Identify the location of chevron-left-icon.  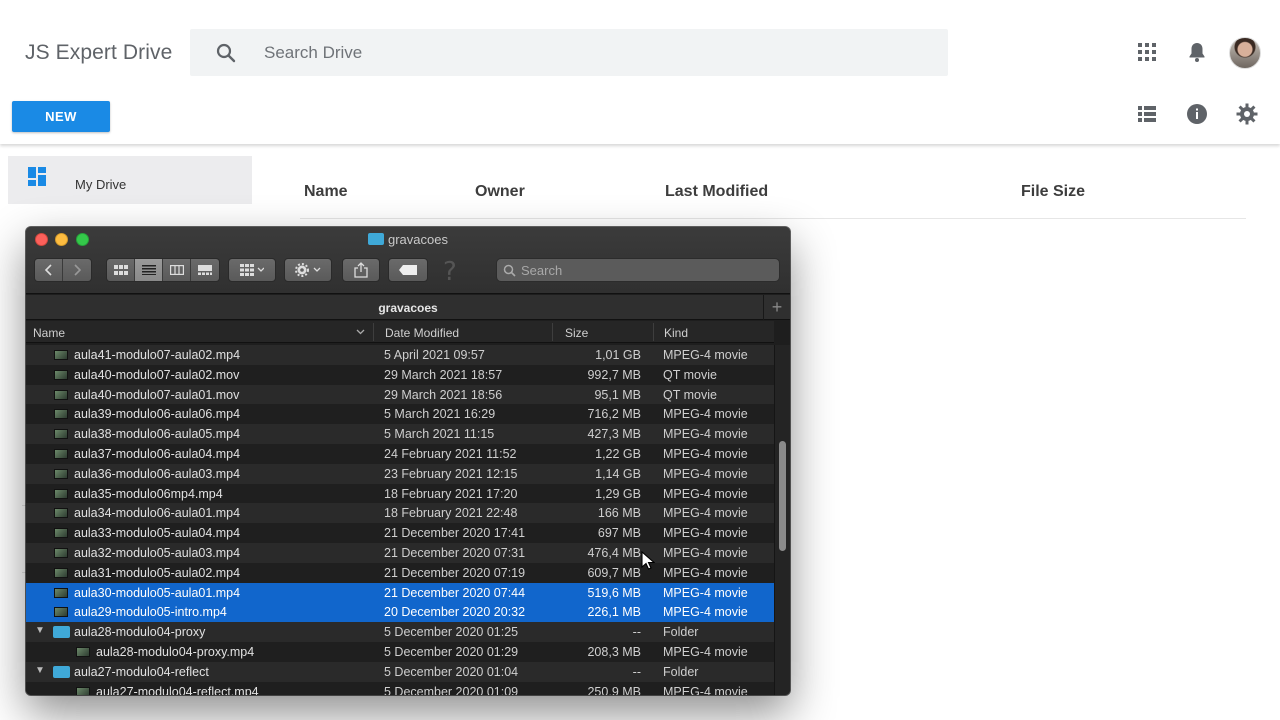
(48, 270).